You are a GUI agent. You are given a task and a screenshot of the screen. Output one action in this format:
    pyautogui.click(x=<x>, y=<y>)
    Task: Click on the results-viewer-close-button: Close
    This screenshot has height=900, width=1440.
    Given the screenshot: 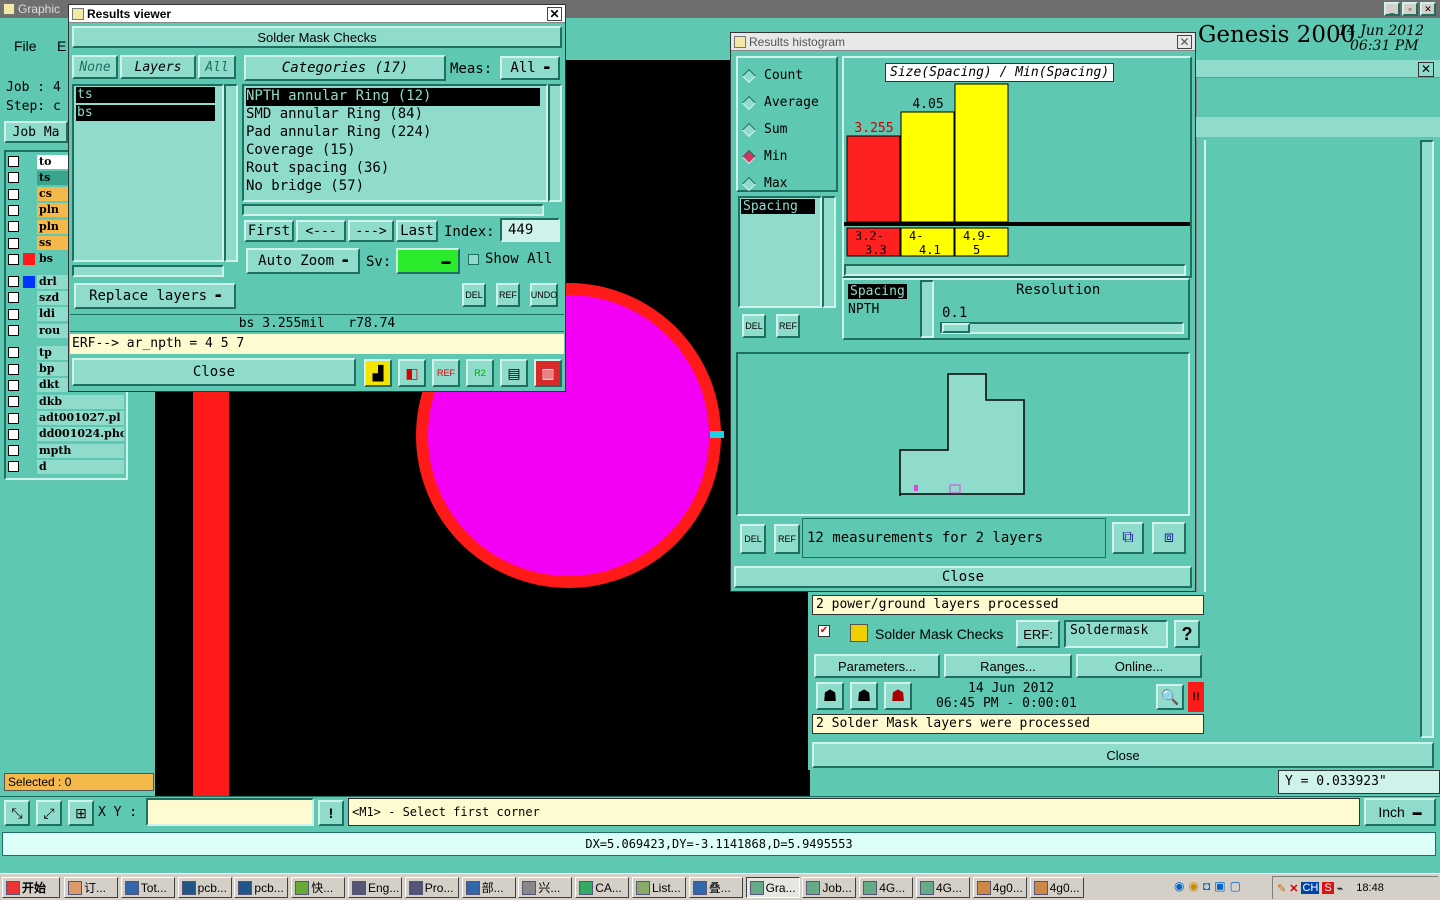 What is the action you would take?
    pyautogui.click(x=214, y=372)
    